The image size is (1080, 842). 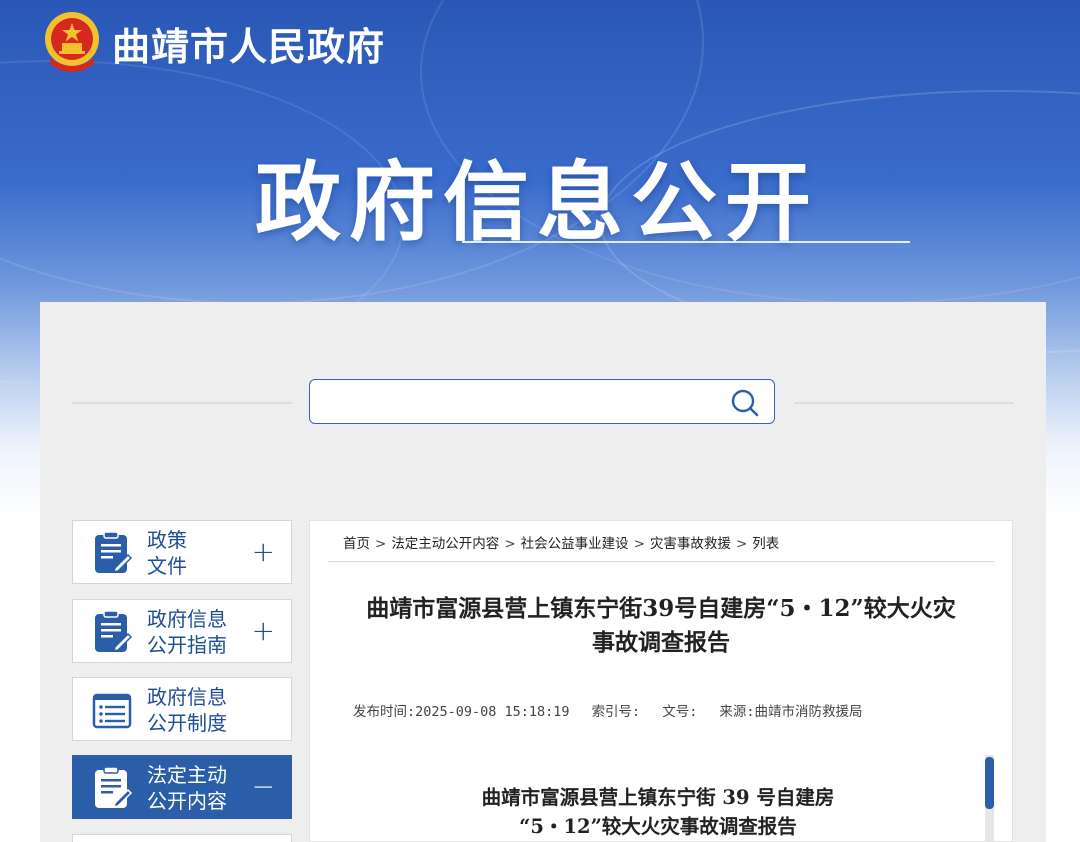 What do you see at coordinates (680, 712) in the screenshot?
I see `document-number: 文号:` at bounding box center [680, 712].